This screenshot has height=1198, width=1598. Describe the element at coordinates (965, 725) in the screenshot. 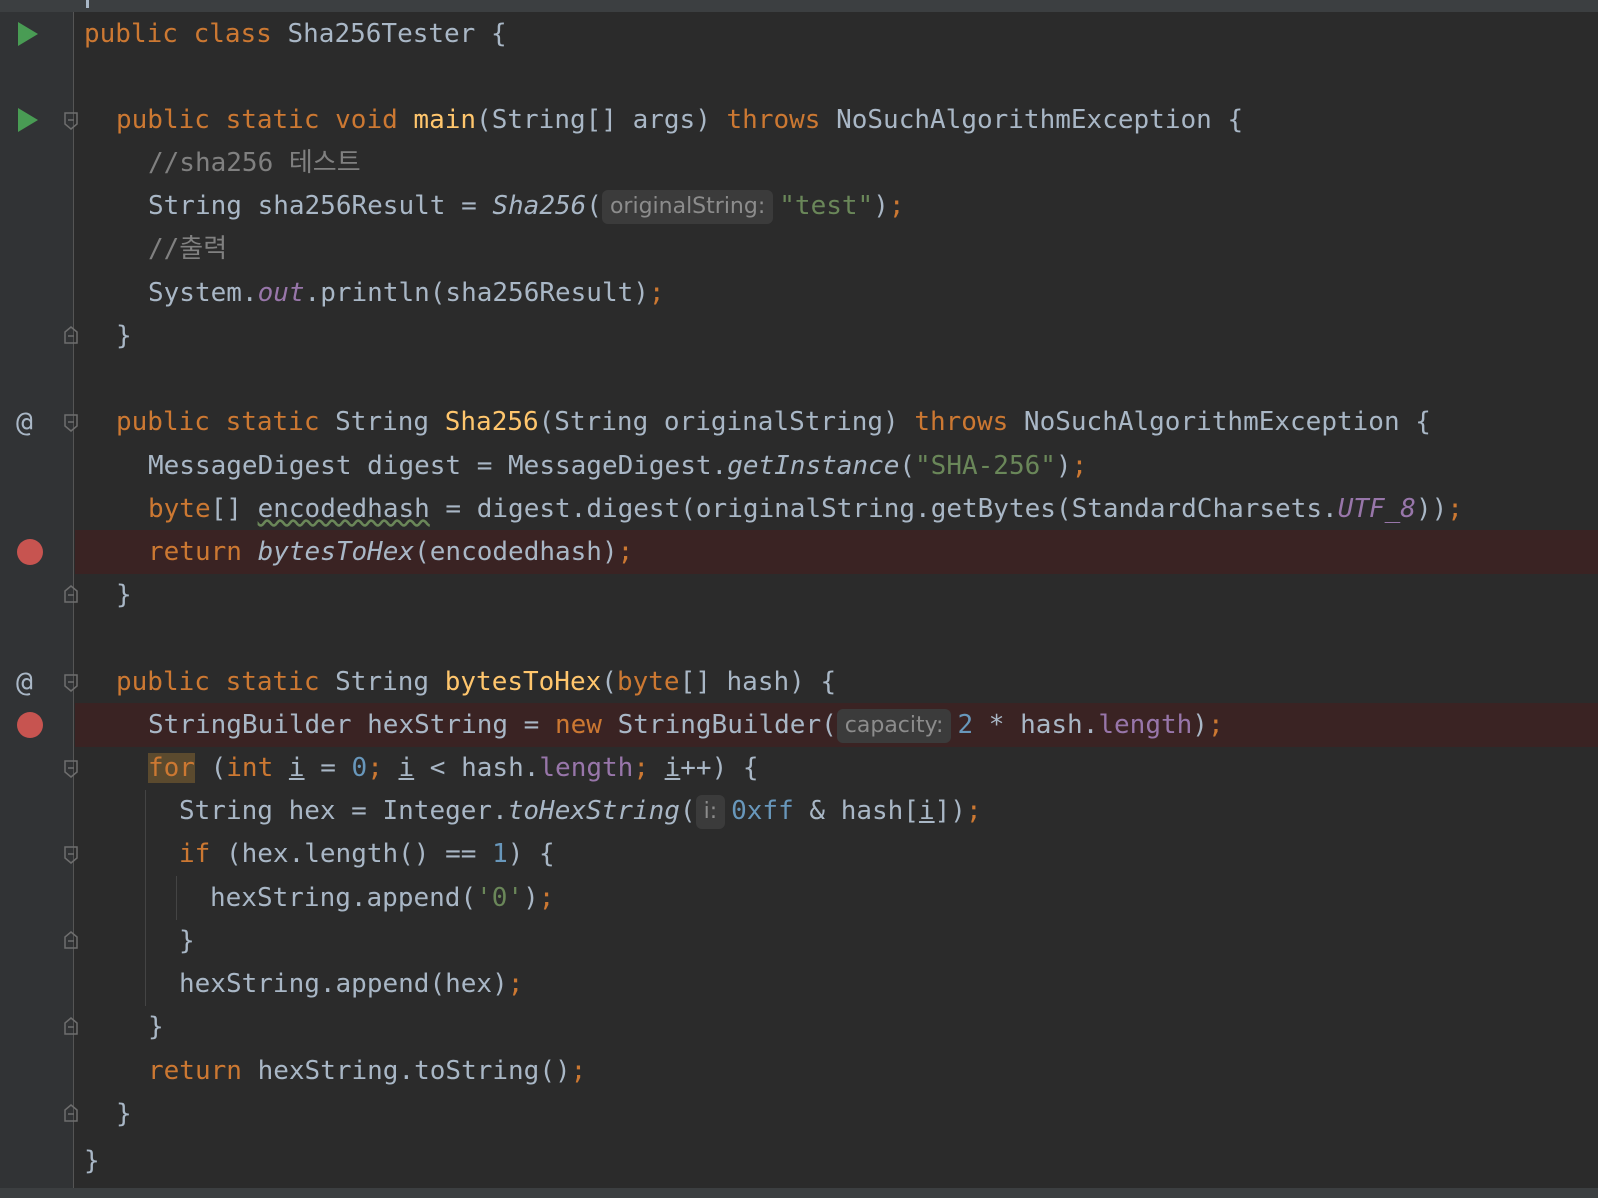

I see `number-literal: 2` at that location.